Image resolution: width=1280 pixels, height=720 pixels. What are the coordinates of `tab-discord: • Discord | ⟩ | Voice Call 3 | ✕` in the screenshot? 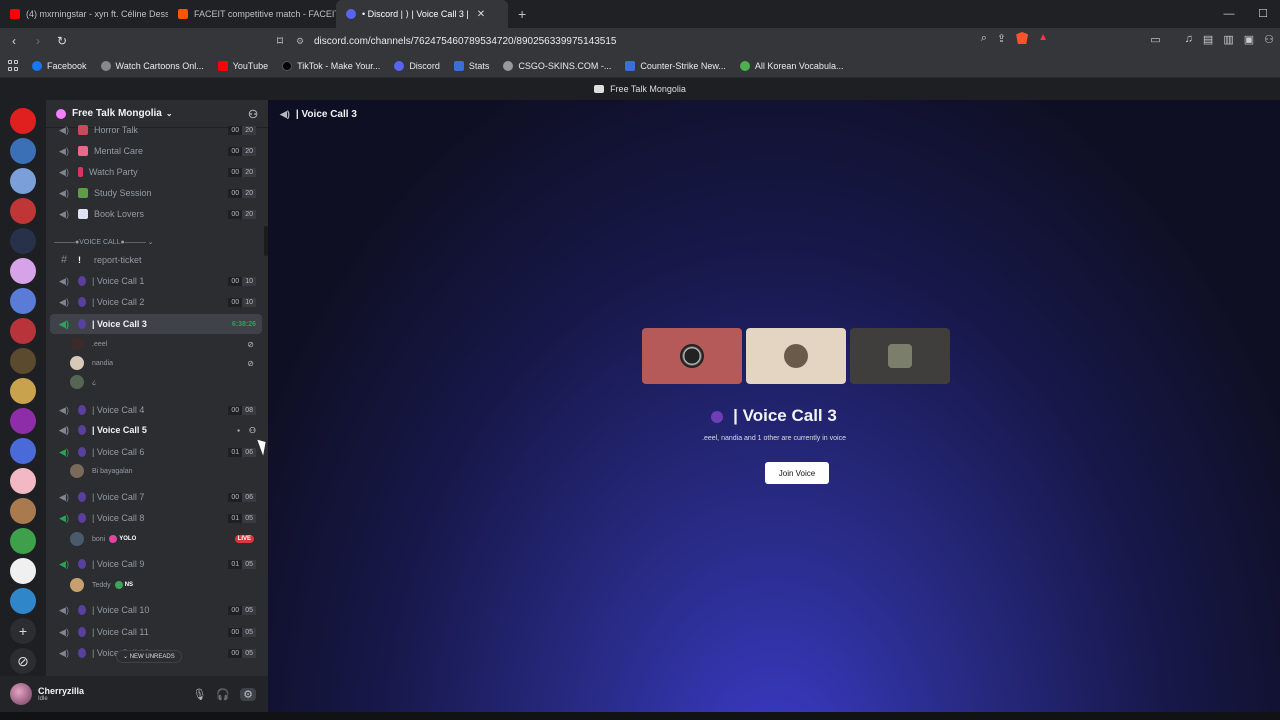 It's located at (422, 14).